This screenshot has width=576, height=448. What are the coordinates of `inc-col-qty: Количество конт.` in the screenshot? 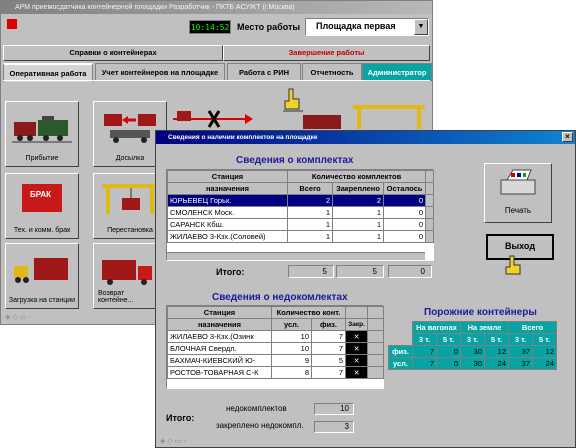 It's located at (308, 312).